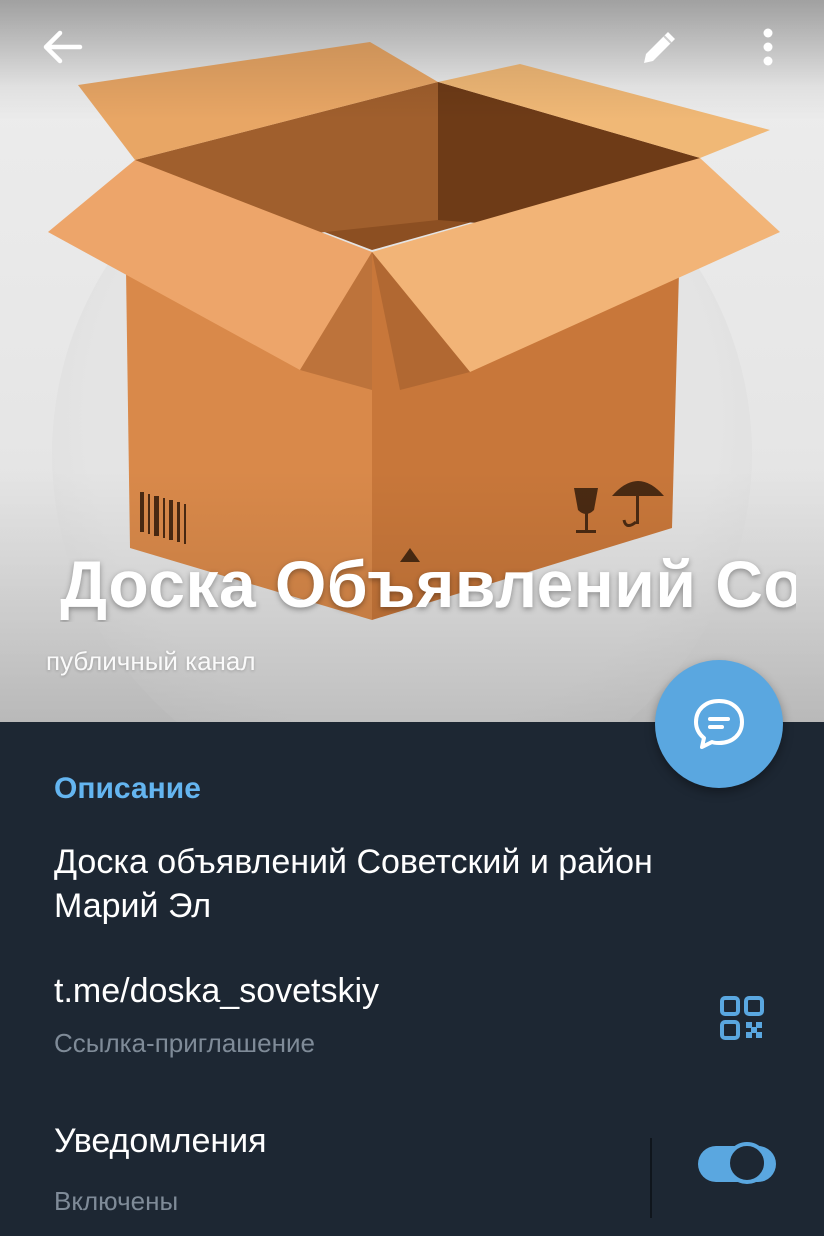  I want to click on notifications-row: Уведомления Включены, so click(412, 1170).